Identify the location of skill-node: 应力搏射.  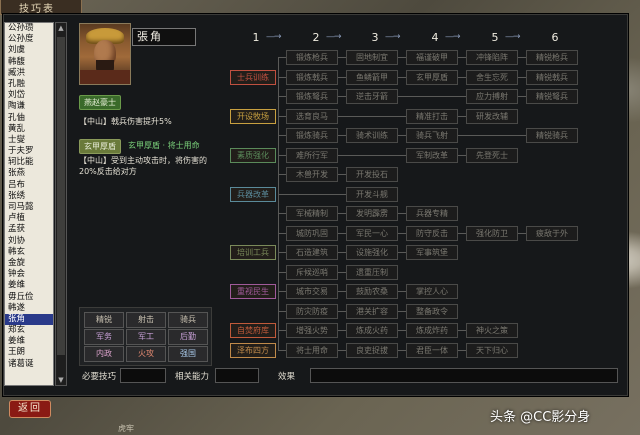
(492, 96).